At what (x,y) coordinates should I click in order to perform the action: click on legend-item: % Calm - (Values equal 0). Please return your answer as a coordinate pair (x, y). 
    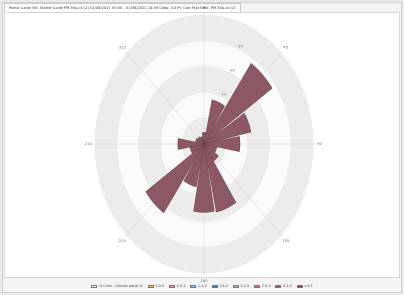
    Looking at the image, I should click on (117, 286).